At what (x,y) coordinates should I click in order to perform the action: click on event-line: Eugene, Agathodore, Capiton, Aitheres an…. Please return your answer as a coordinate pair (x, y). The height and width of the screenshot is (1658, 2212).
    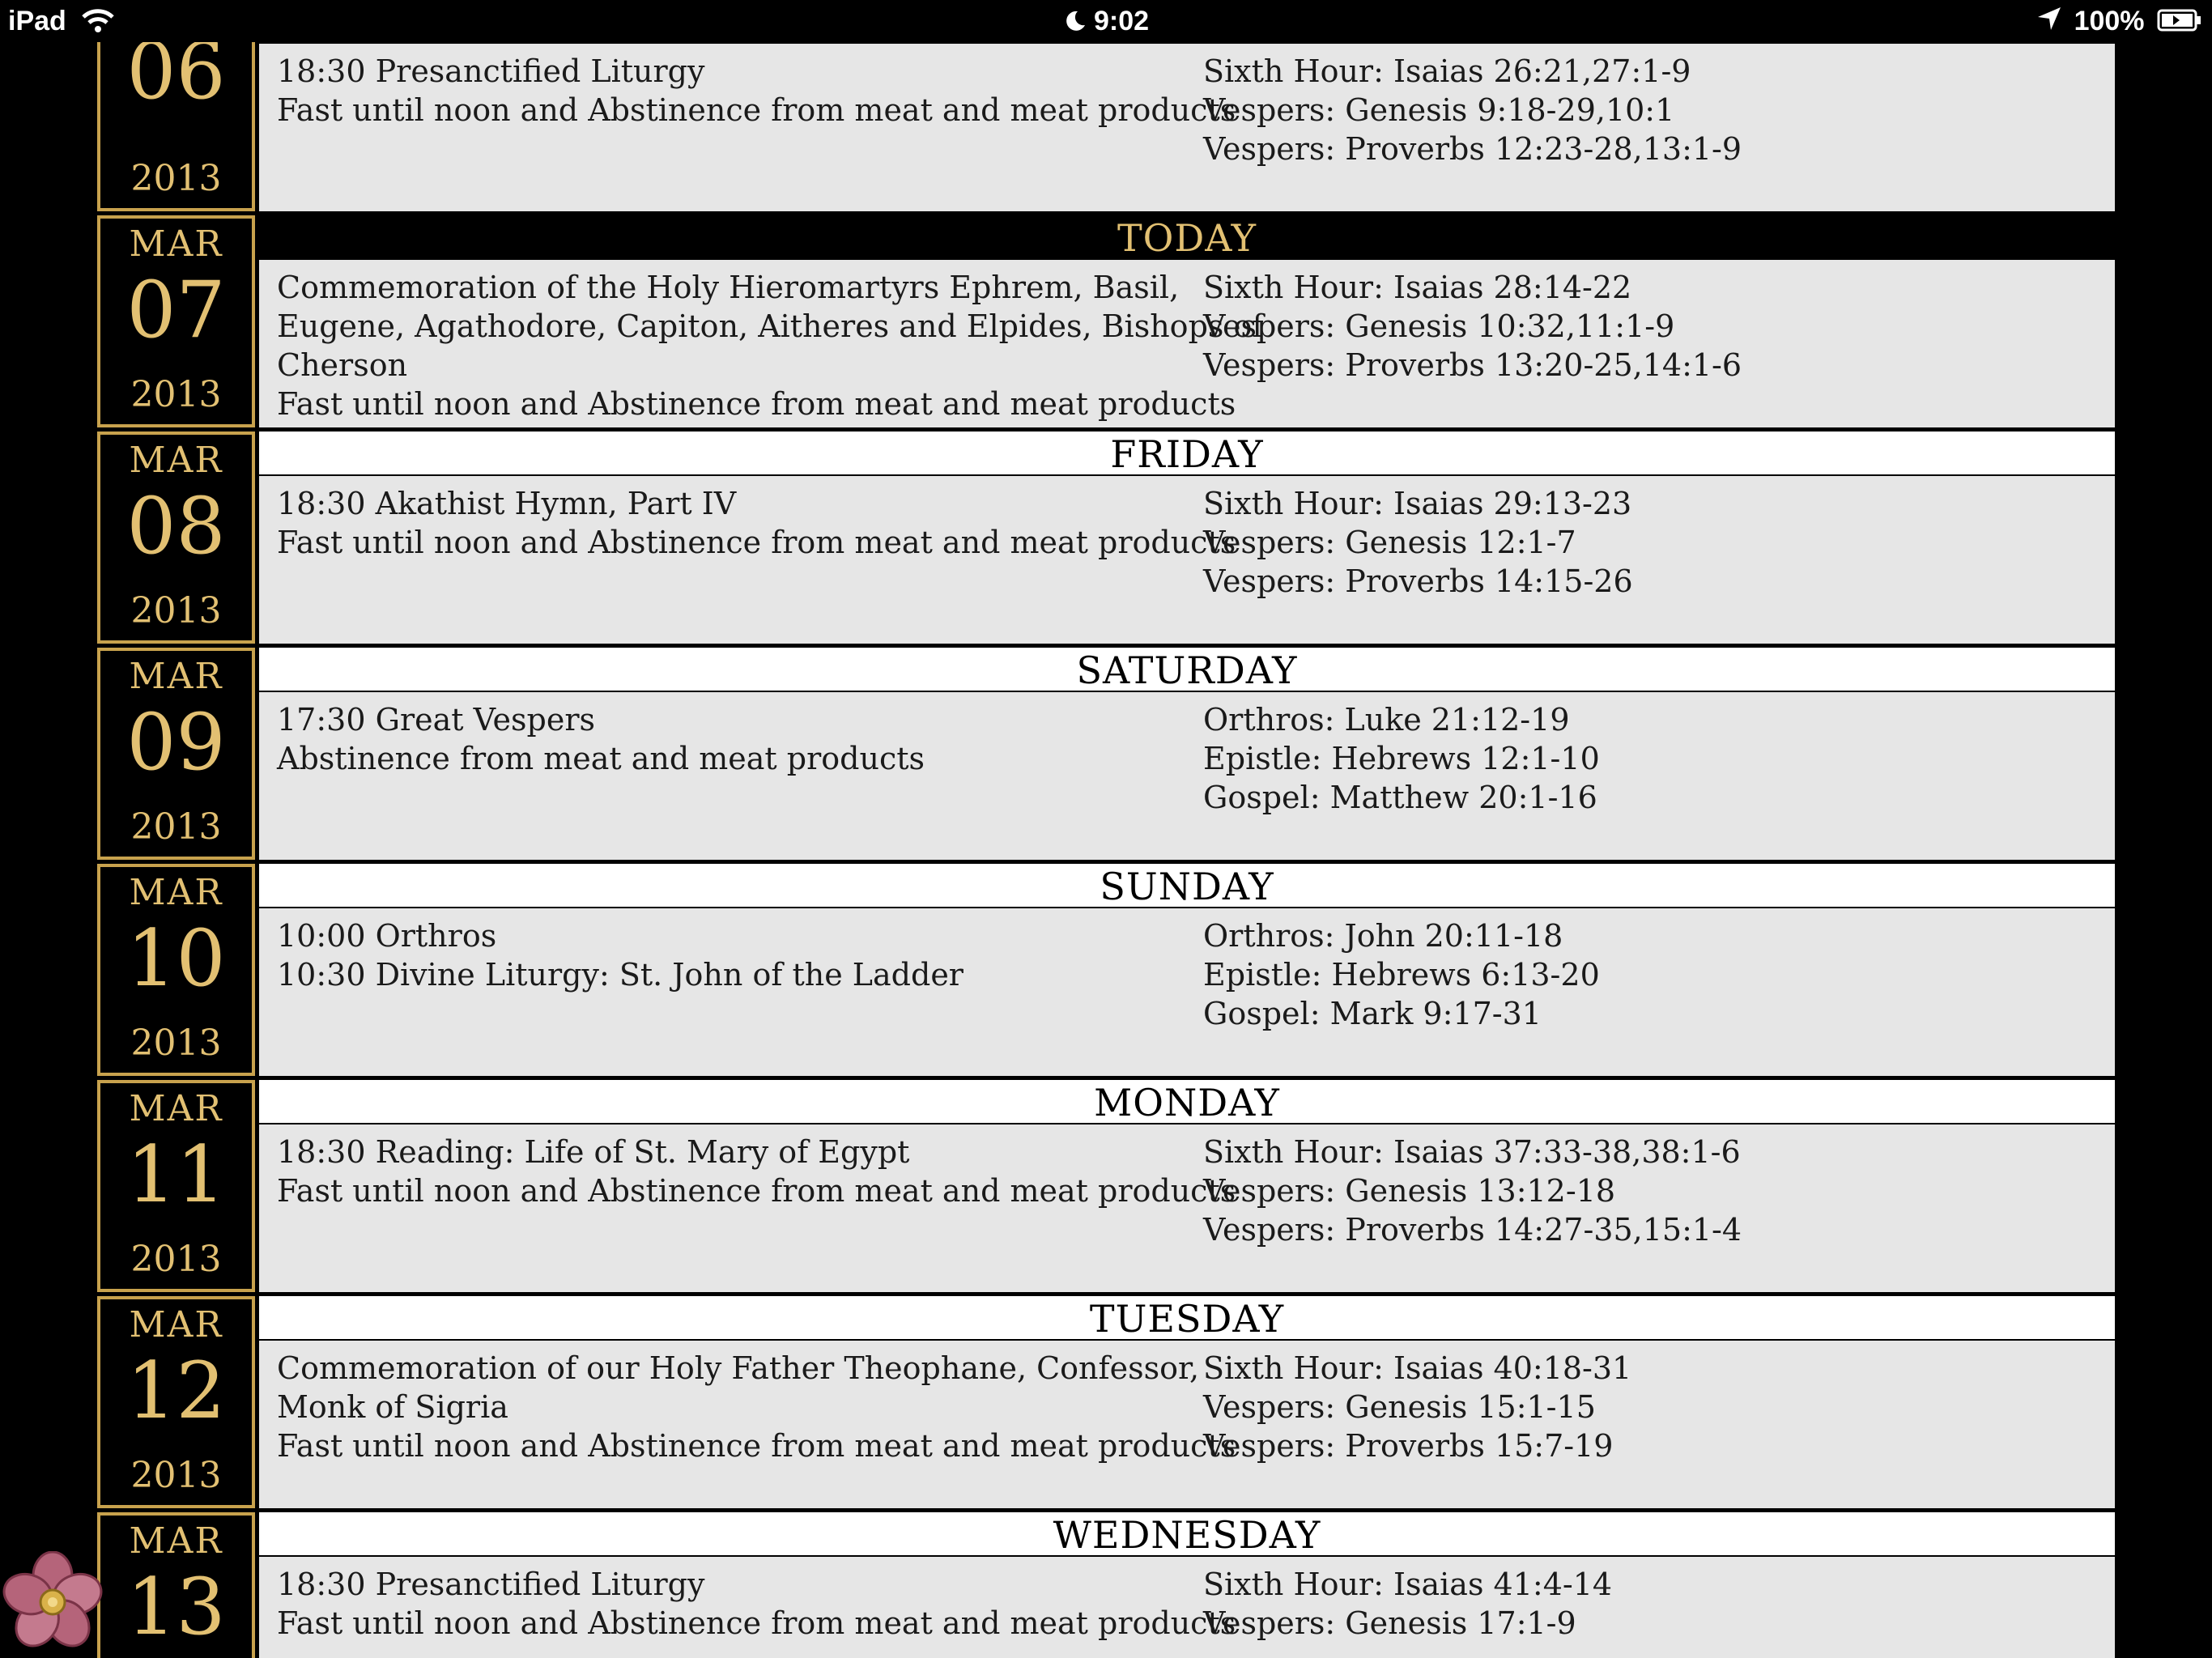
    Looking at the image, I should click on (770, 326).